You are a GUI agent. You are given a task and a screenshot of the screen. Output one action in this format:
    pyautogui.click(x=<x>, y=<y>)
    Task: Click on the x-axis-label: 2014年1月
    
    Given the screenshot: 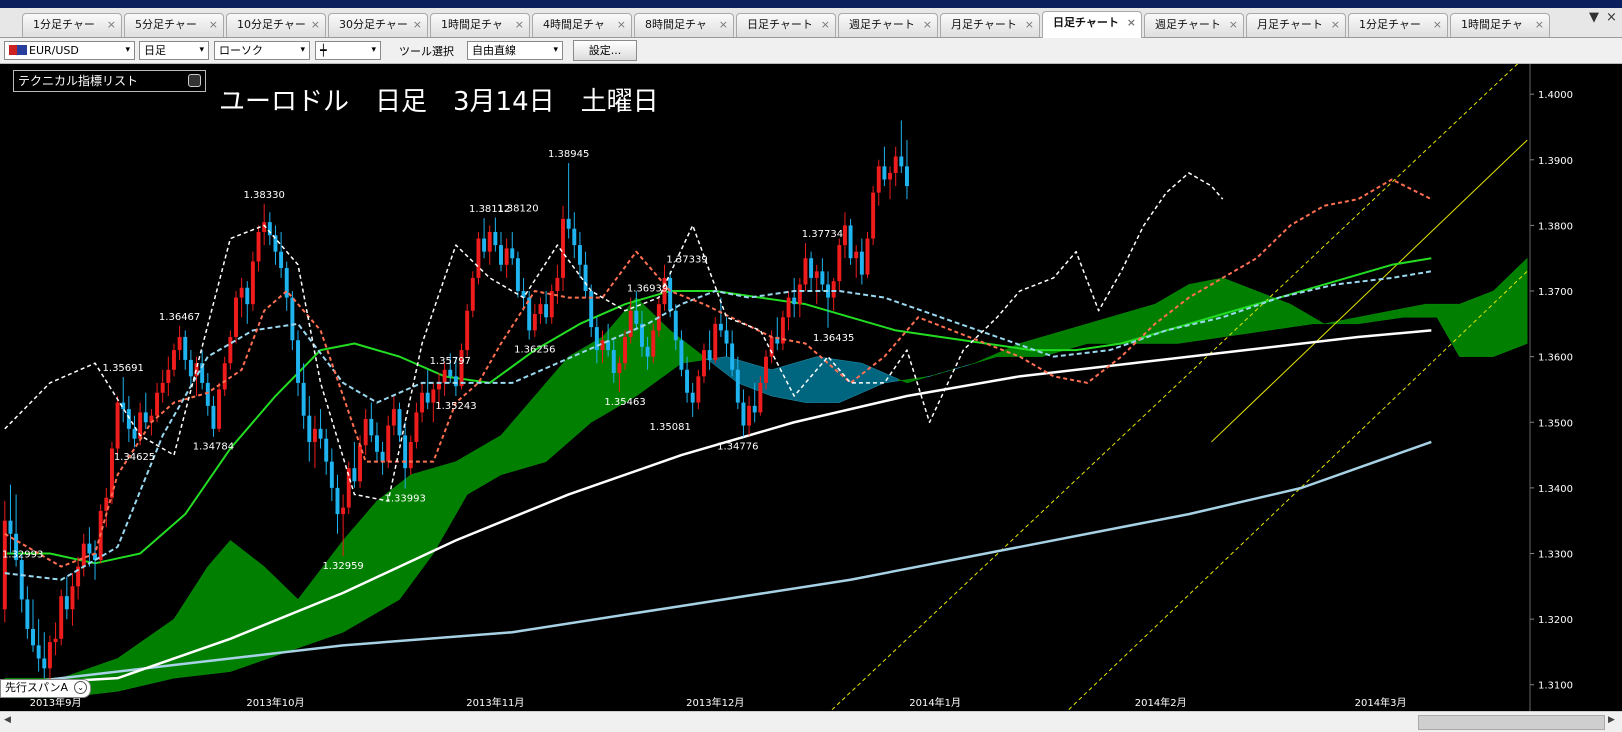 What is the action you would take?
    pyautogui.click(x=935, y=702)
    